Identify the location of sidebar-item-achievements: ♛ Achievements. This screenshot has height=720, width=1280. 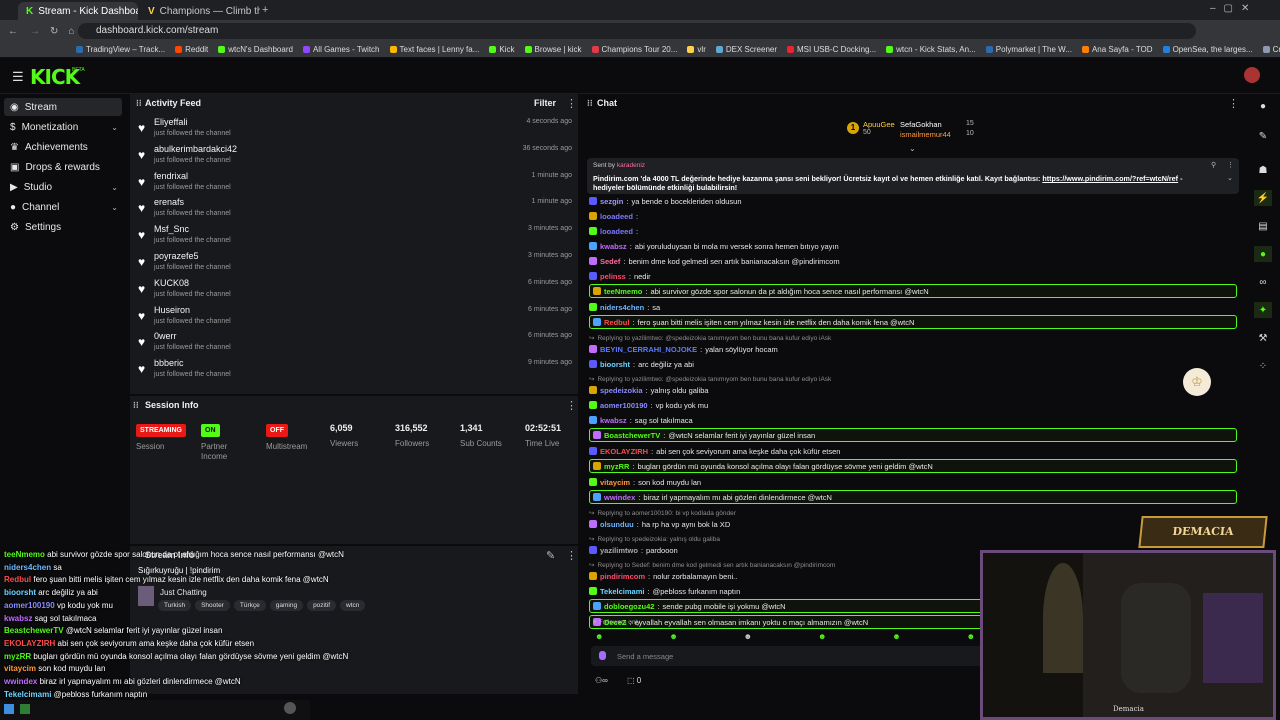
(63, 147).